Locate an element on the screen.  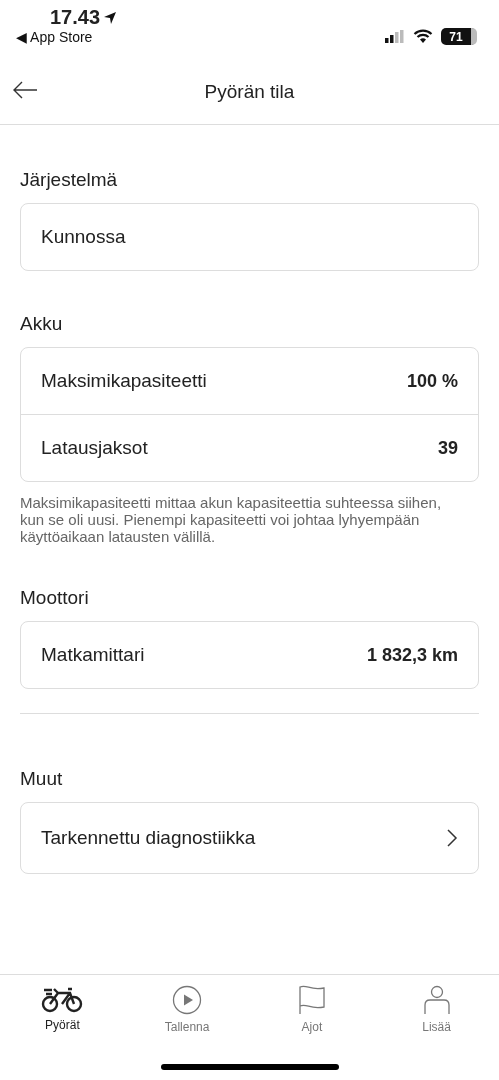
row-value: 1 832,3 km is located at coordinates (412, 655).